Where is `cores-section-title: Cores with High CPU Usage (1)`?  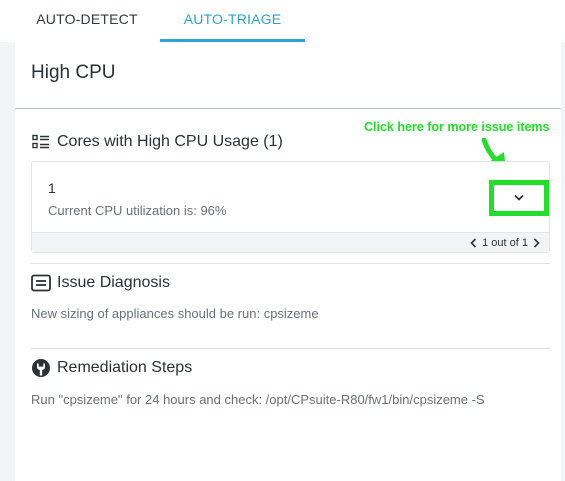
cores-section-title: Cores with High CPU Usage (1) is located at coordinates (170, 141).